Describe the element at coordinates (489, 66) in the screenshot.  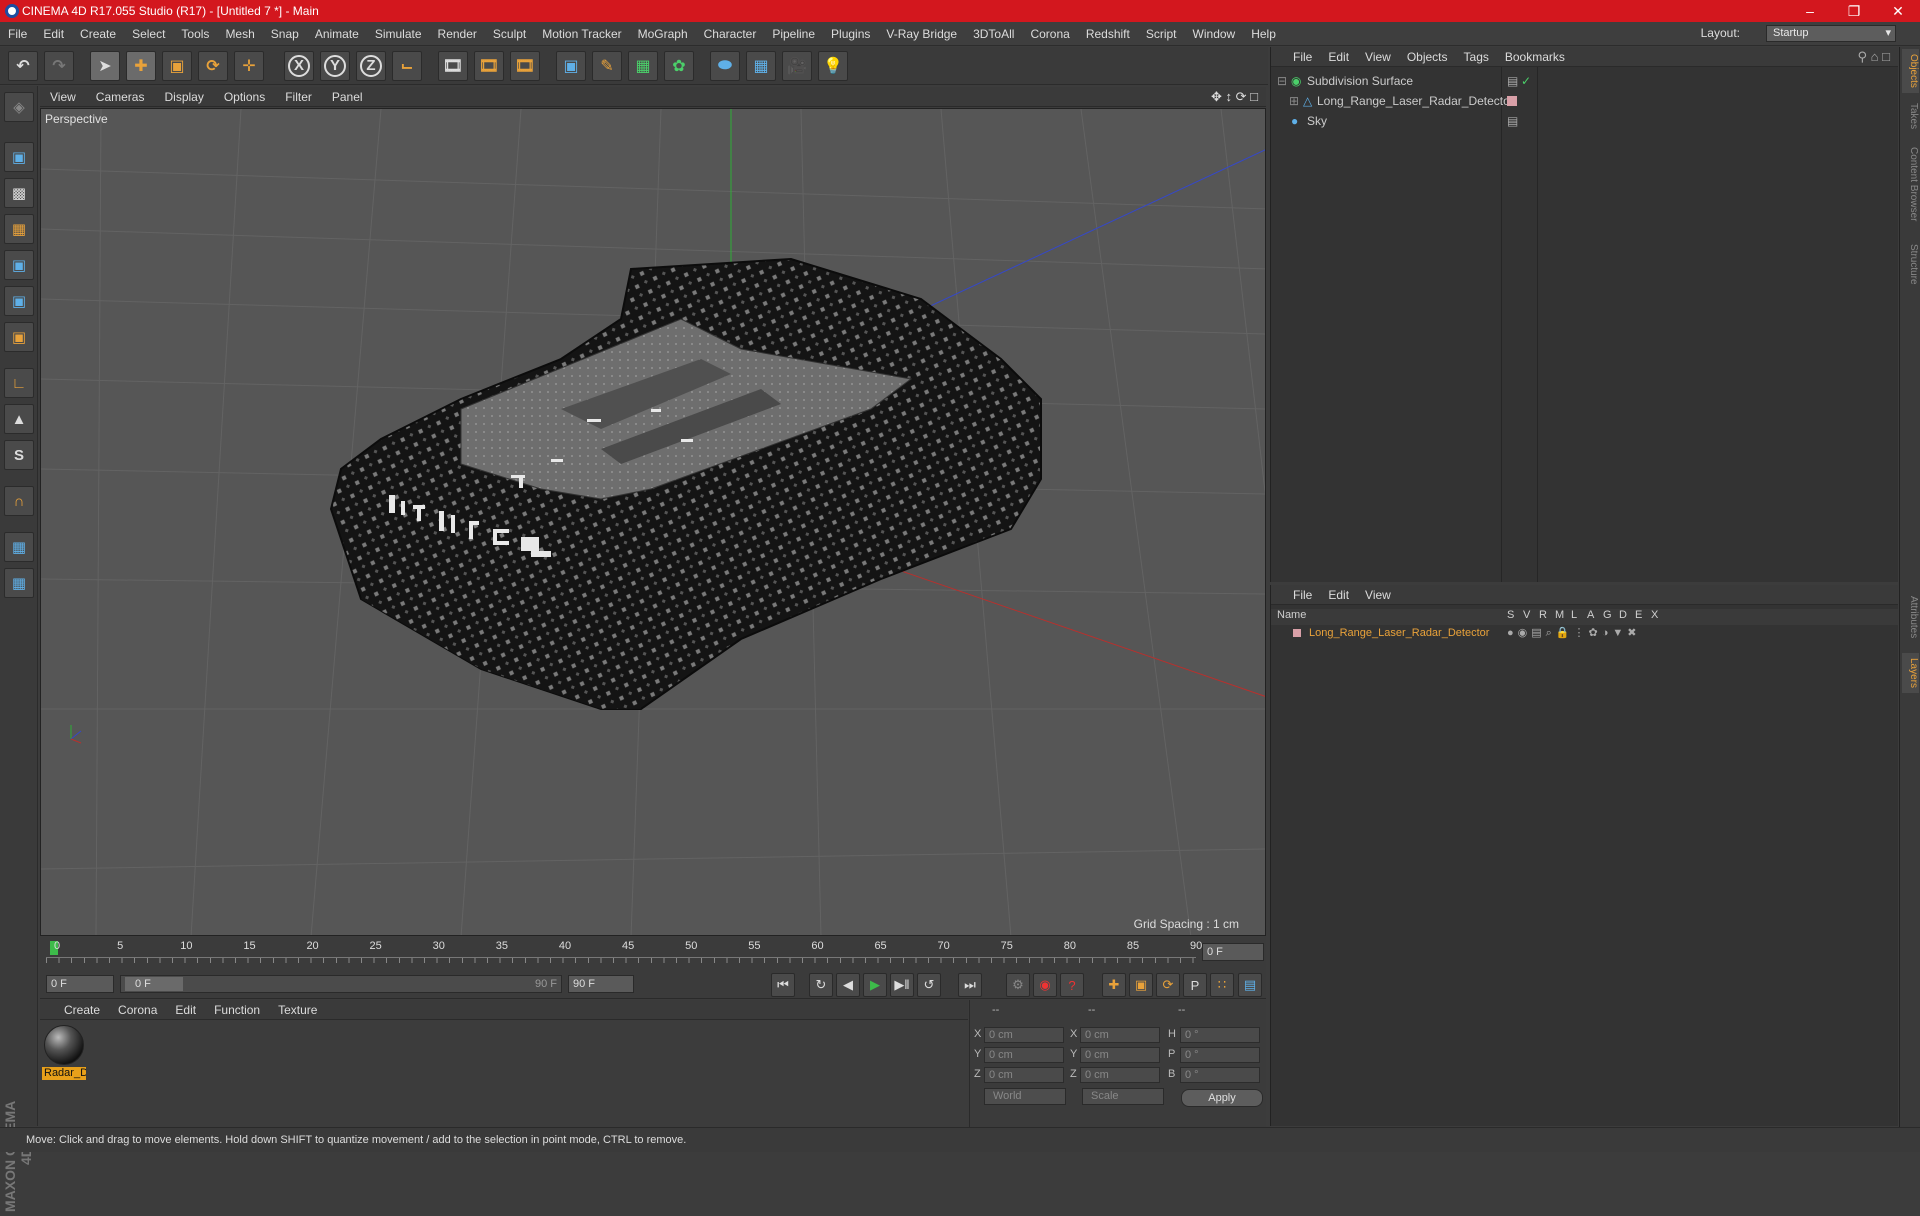
I see `render-picture-viewer-icon: 🎞` at that location.